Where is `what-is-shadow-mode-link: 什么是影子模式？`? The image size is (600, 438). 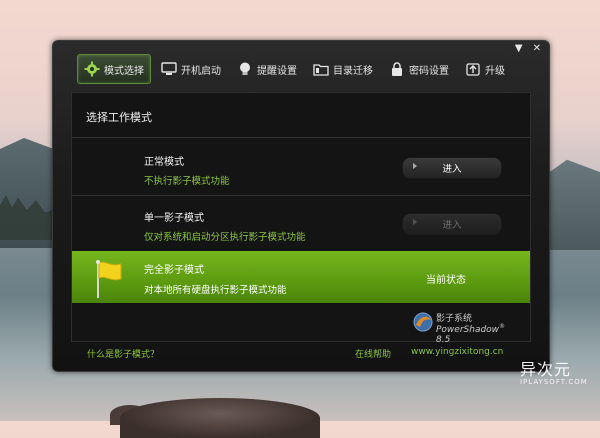 what-is-shadow-mode-link: 什么是影子模式？ is located at coordinates (123, 353).